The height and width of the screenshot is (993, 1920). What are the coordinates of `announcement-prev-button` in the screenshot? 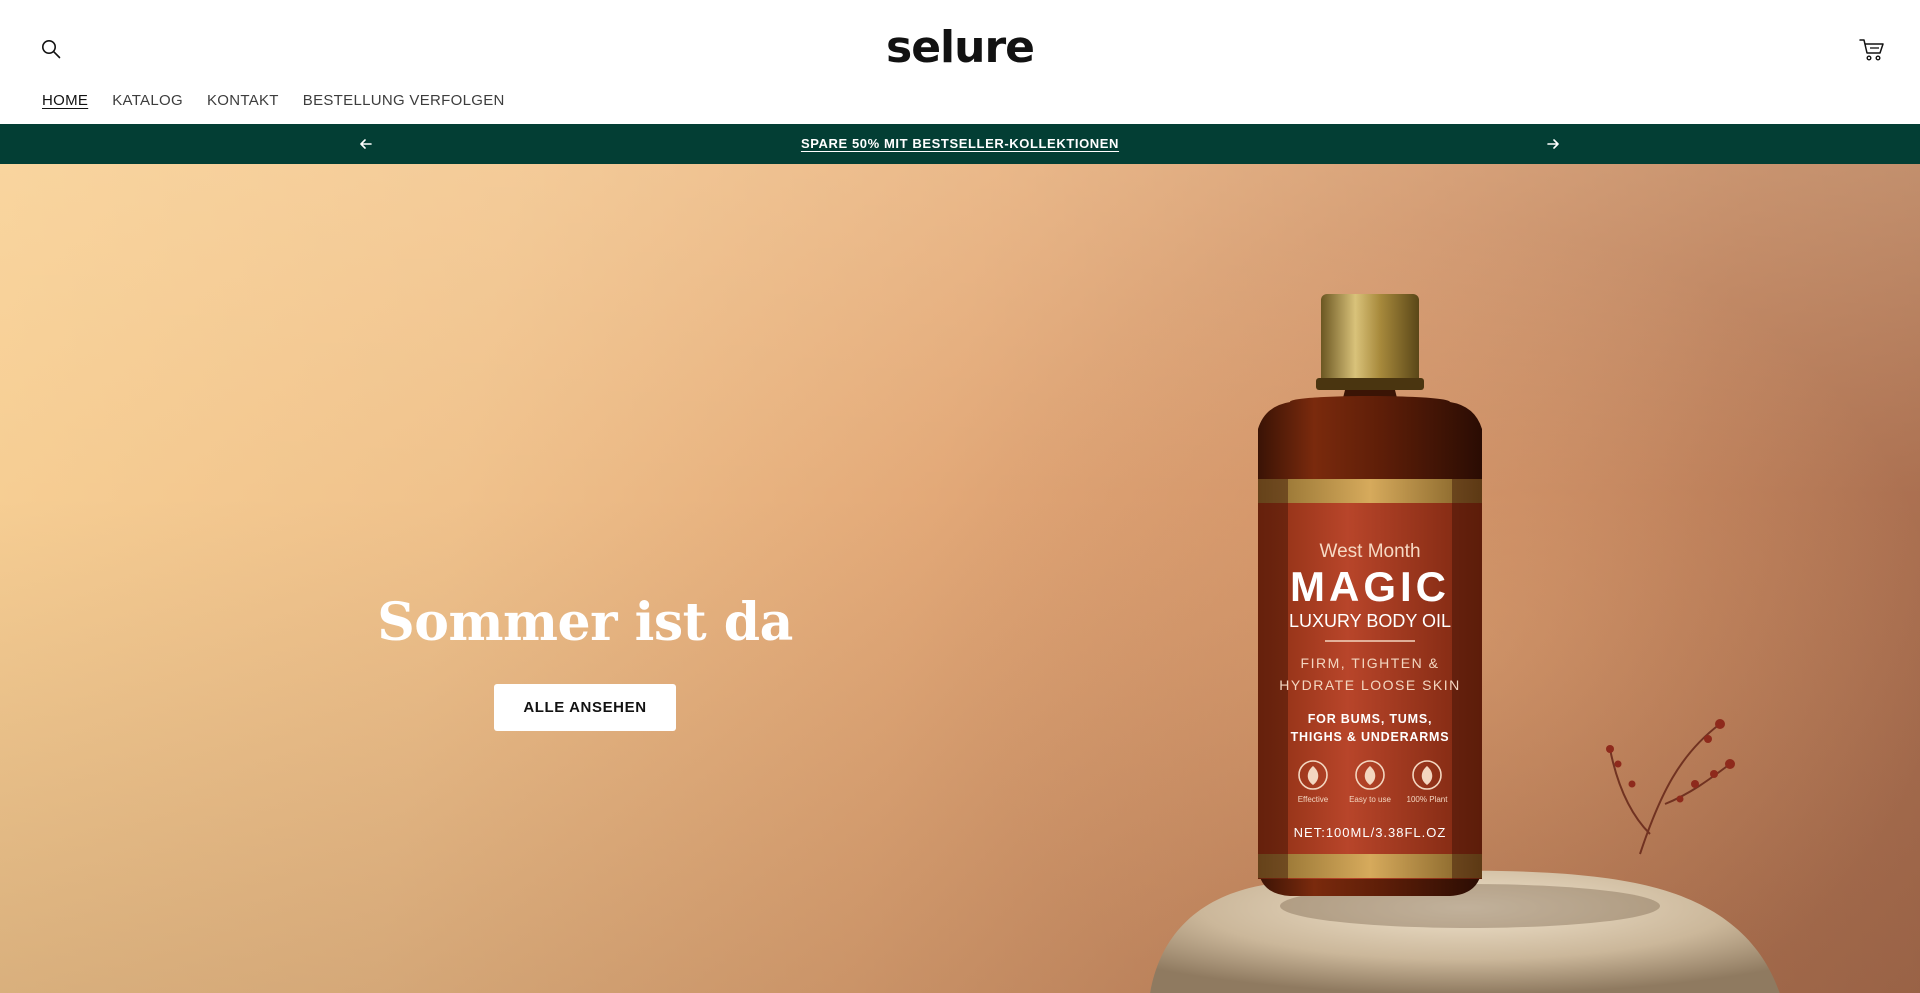 It's located at (366, 144).